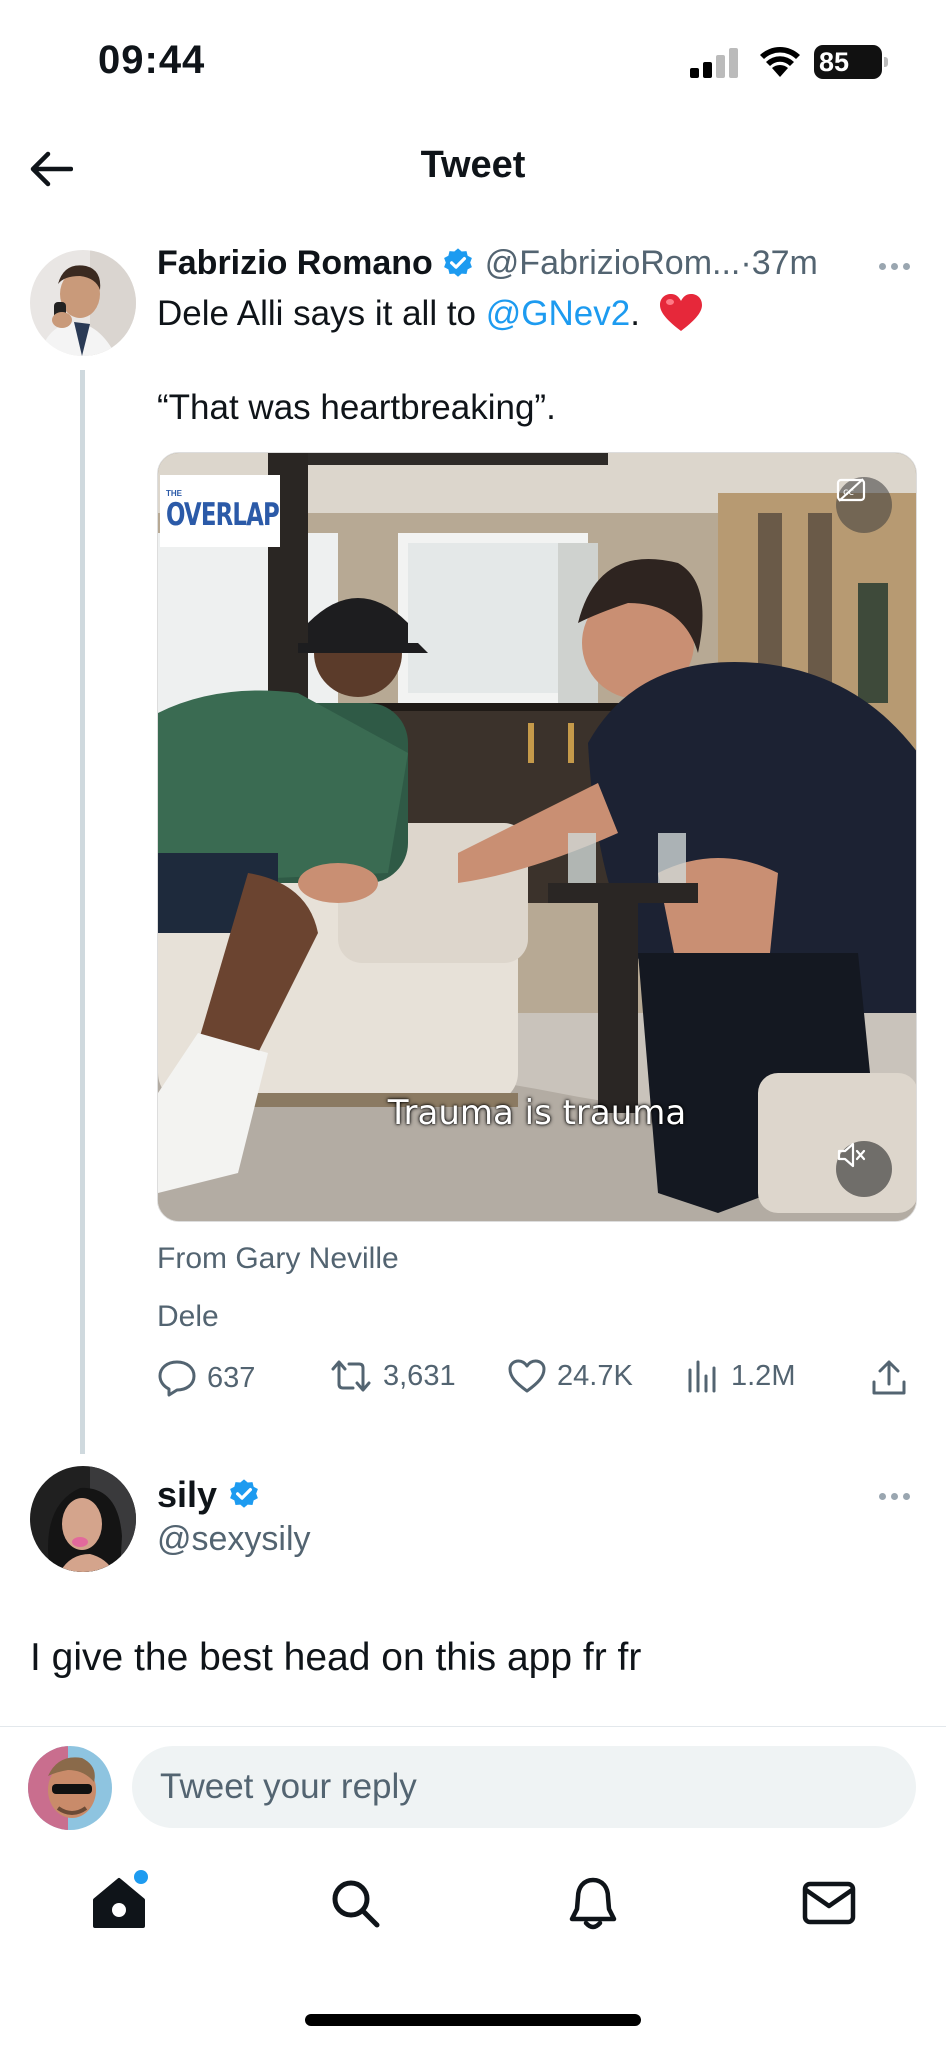  What do you see at coordinates (188, 1316) in the screenshot?
I see `media-title: Dele` at bounding box center [188, 1316].